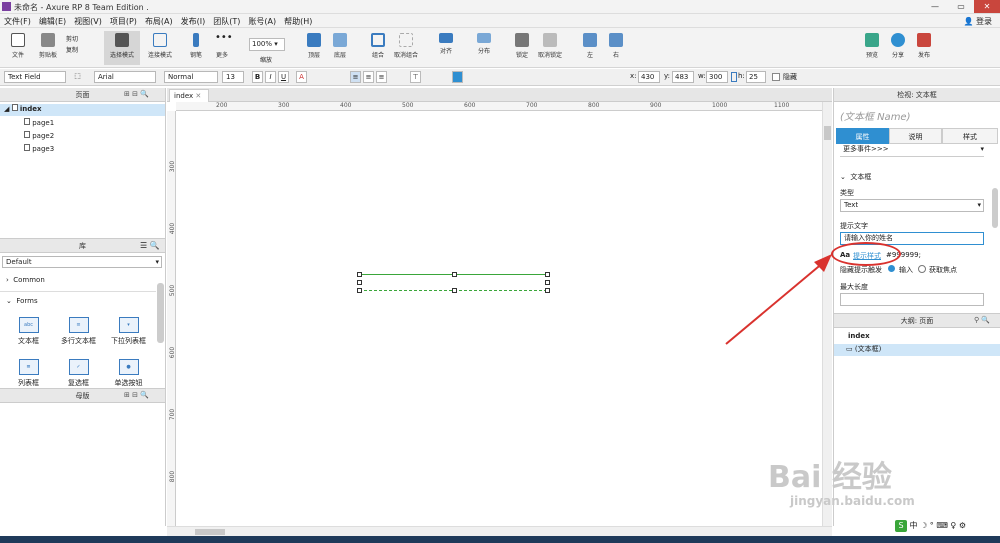 The height and width of the screenshot is (543, 1000). Describe the element at coordinates (935, 6) in the screenshot. I see `minimize-button: —` at that location.